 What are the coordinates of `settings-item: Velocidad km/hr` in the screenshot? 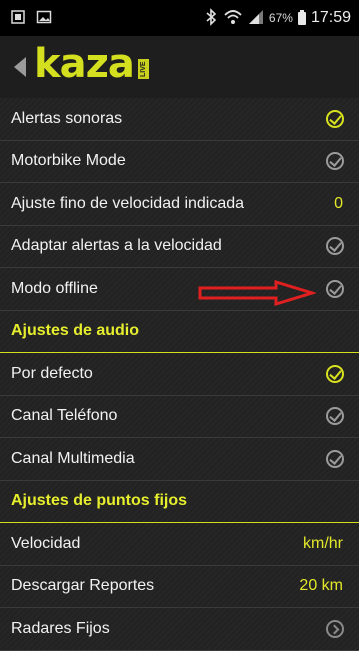 It's located at (179, 544).